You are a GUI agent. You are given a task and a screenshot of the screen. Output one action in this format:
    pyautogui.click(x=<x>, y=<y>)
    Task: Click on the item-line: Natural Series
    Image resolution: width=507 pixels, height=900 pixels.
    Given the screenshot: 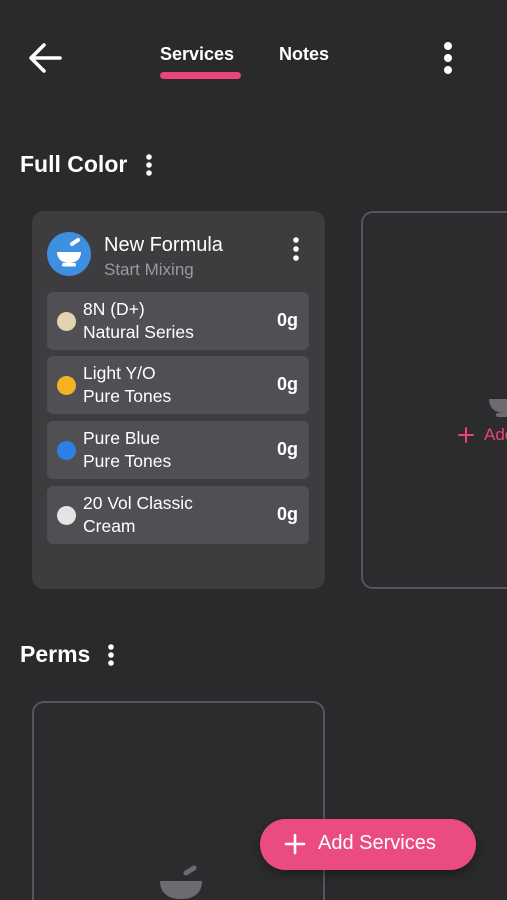 What is the action you would take?
    pyautogui.click(x=138, y=332)
    